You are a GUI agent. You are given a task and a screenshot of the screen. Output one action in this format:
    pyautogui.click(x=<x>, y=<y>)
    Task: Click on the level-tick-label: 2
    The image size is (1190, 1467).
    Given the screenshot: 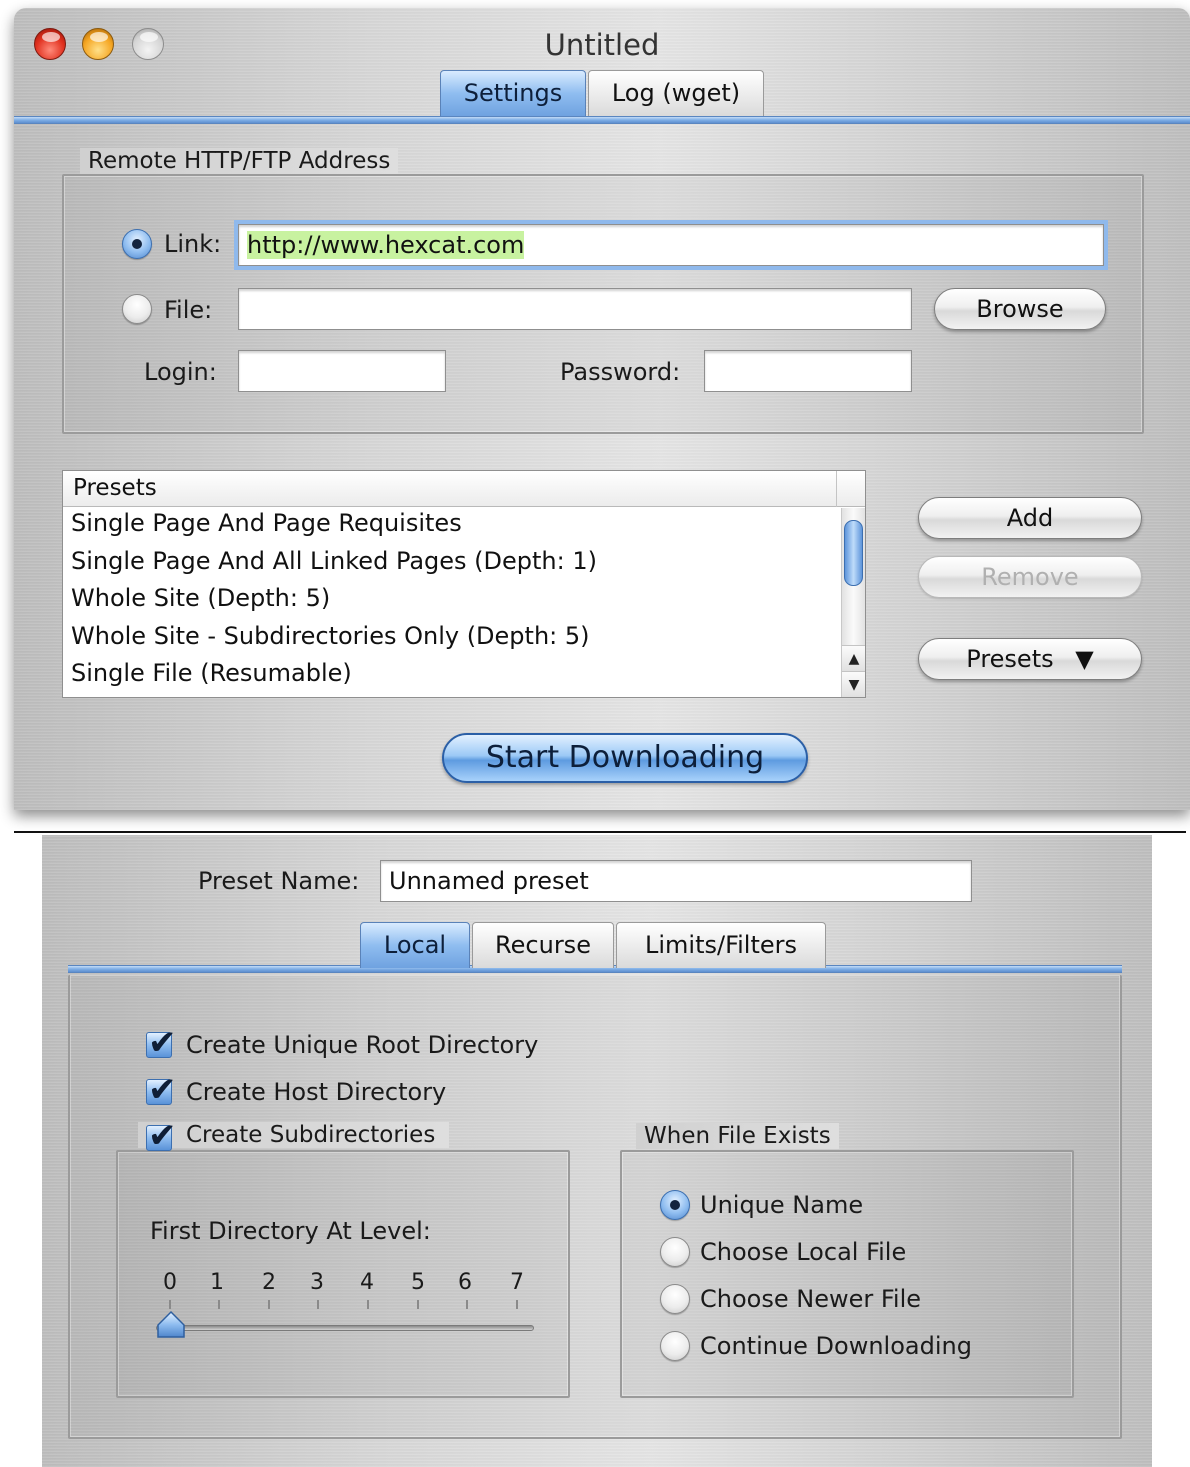 What is the action you would take?
    pyautogui.click(x=269, y=1282)
    